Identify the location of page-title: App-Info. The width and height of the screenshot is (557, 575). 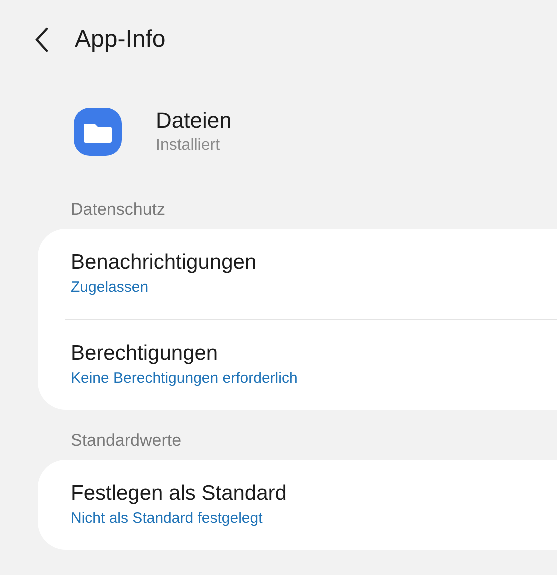
(120, 40).